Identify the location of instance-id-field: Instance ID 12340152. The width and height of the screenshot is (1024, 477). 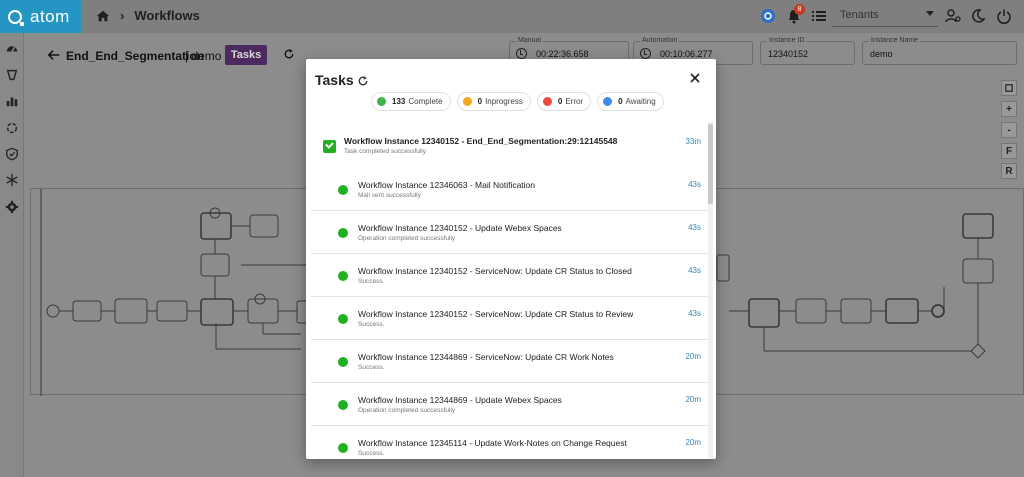
(807, 51).